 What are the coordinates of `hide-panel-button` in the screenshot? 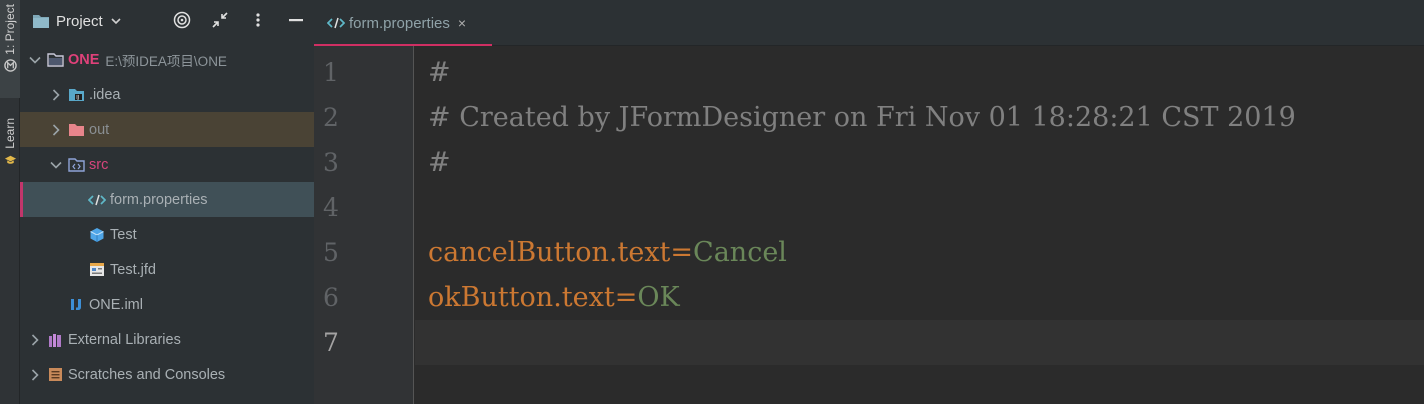 It's located at (296, 20).